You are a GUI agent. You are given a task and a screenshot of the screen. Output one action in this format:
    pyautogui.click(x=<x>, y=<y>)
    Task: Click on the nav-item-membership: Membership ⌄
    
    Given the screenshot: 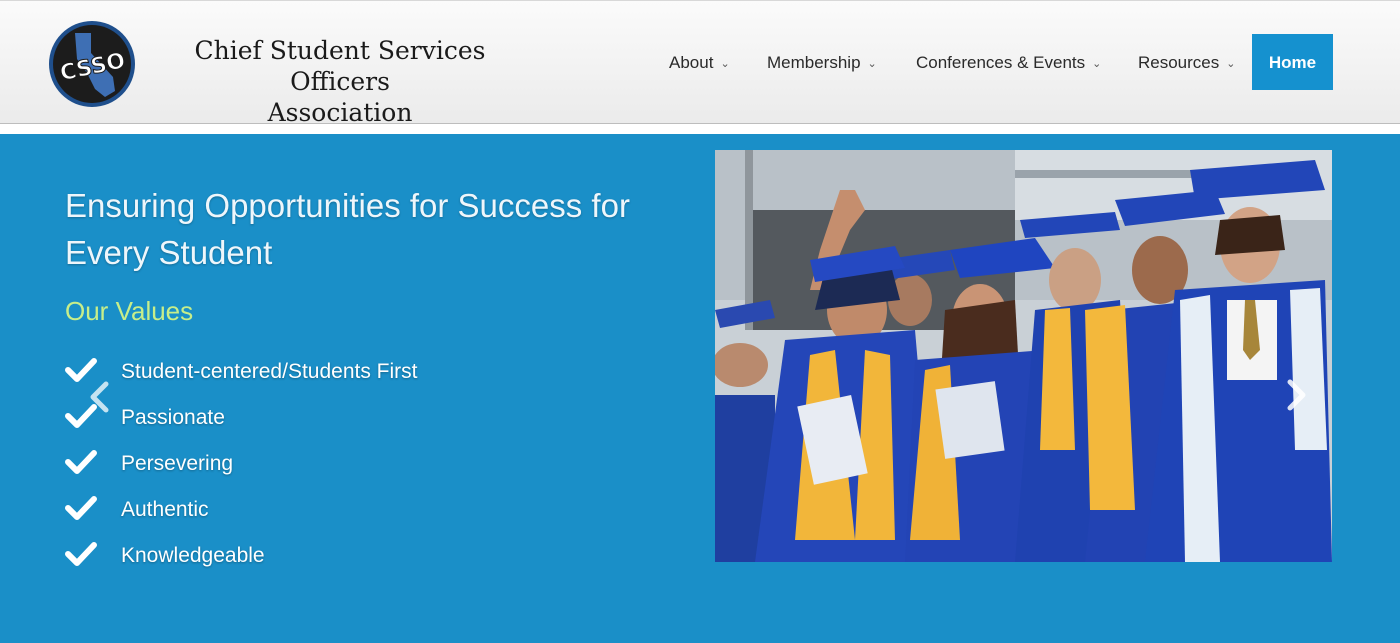 What is the action you would take?
    pyautogui.click(x=822, y=62)
    